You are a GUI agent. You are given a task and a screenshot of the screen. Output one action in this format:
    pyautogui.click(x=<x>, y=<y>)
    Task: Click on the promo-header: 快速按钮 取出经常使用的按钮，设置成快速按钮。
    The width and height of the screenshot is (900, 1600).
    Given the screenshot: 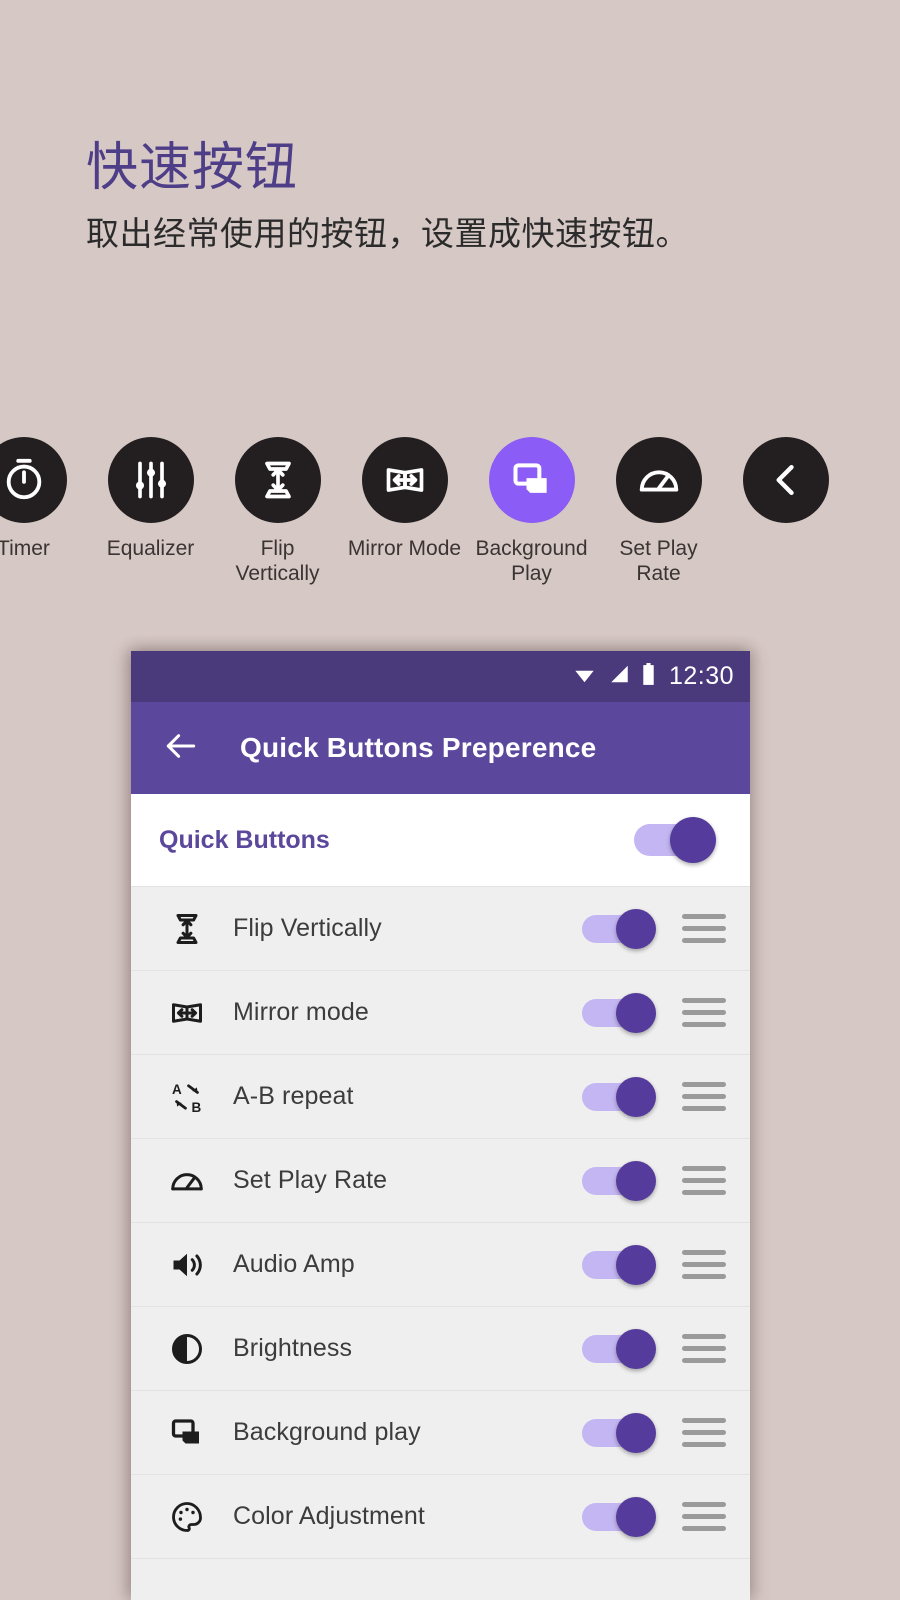 What is the action you would take?
    pyautogui.click(x=476, y=196)
    